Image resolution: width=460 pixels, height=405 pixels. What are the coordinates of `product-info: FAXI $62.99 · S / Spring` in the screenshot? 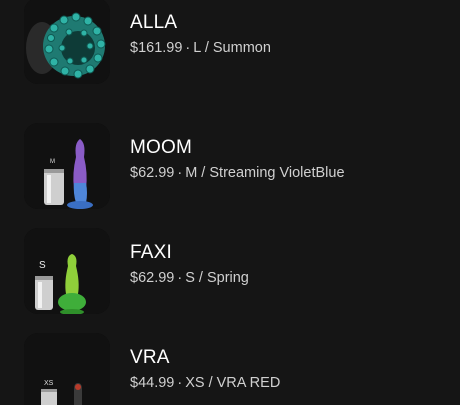 It's located at (189, 264).